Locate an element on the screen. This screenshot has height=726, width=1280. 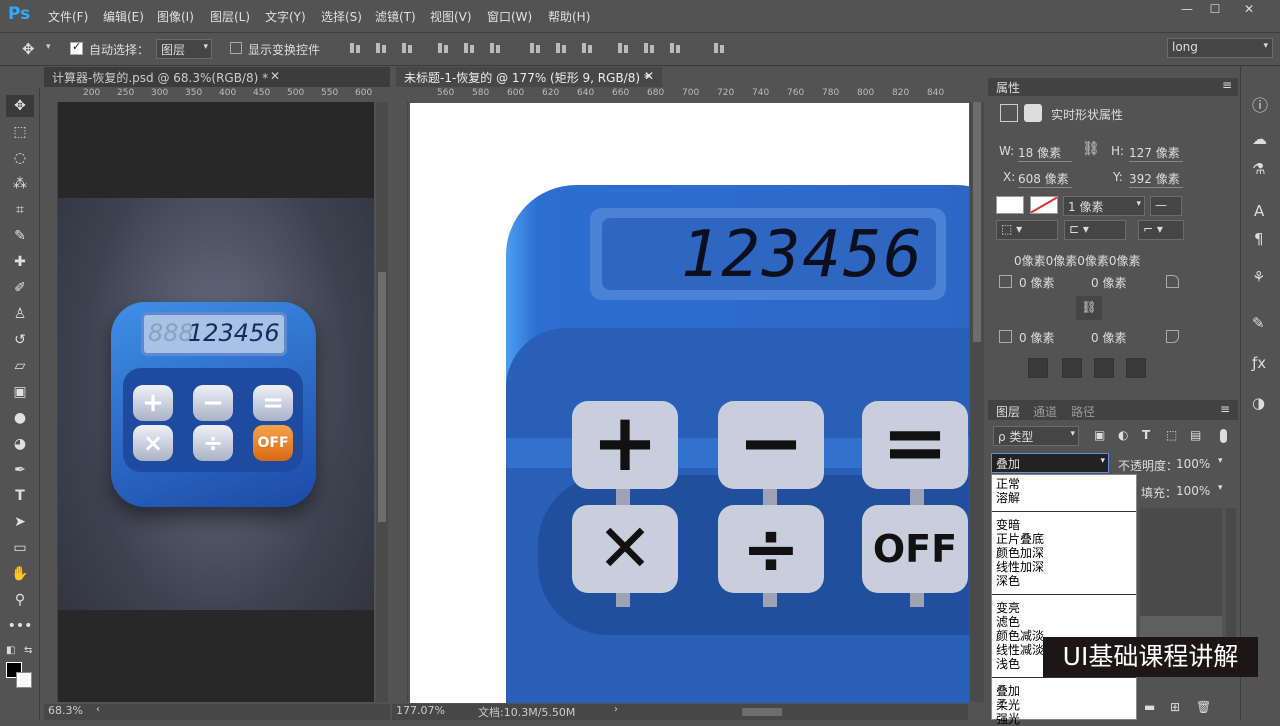
character-icon: A is located at coordinates (1259, 211).